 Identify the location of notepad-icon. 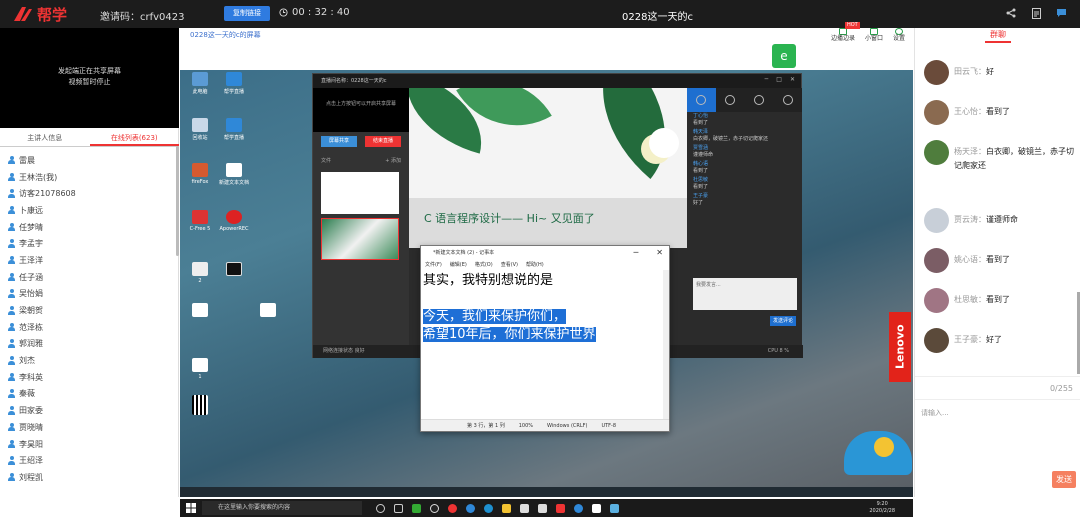
(596, 508).